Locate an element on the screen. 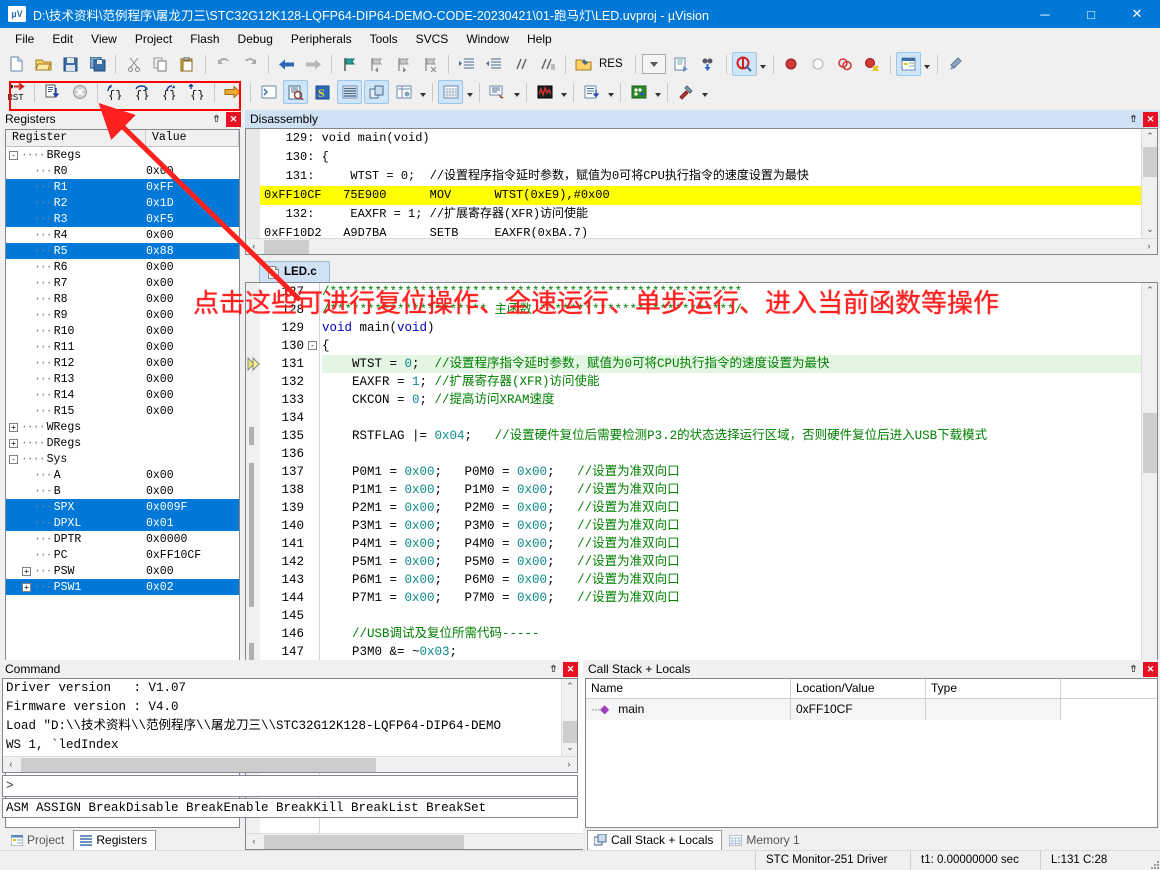 Image resolution: width=1160 pixels, height=870 pixels. command-horizontal-scrollbar: ‹ › is located at coordinates (290, 764).